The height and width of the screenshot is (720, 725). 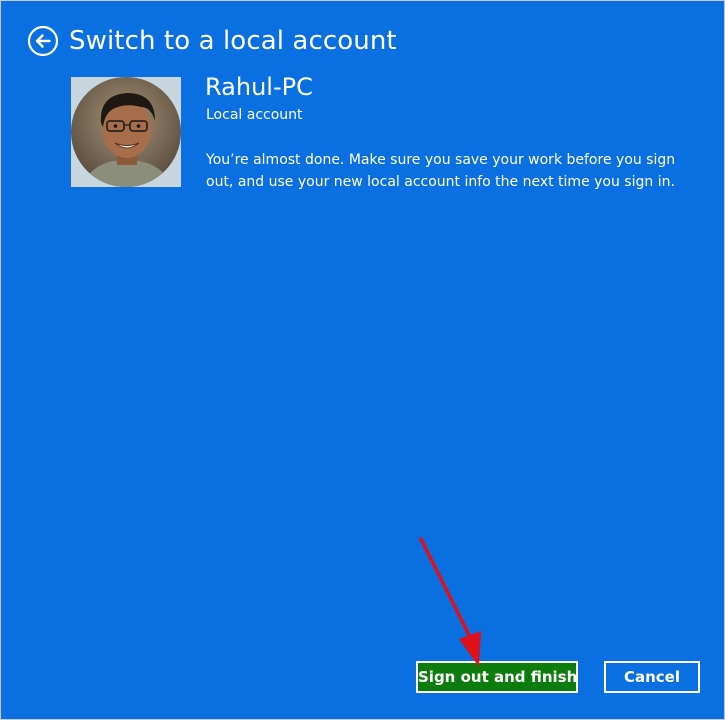 I want to click on red-arrow-annotation-icon, so click(x=450, y=602).